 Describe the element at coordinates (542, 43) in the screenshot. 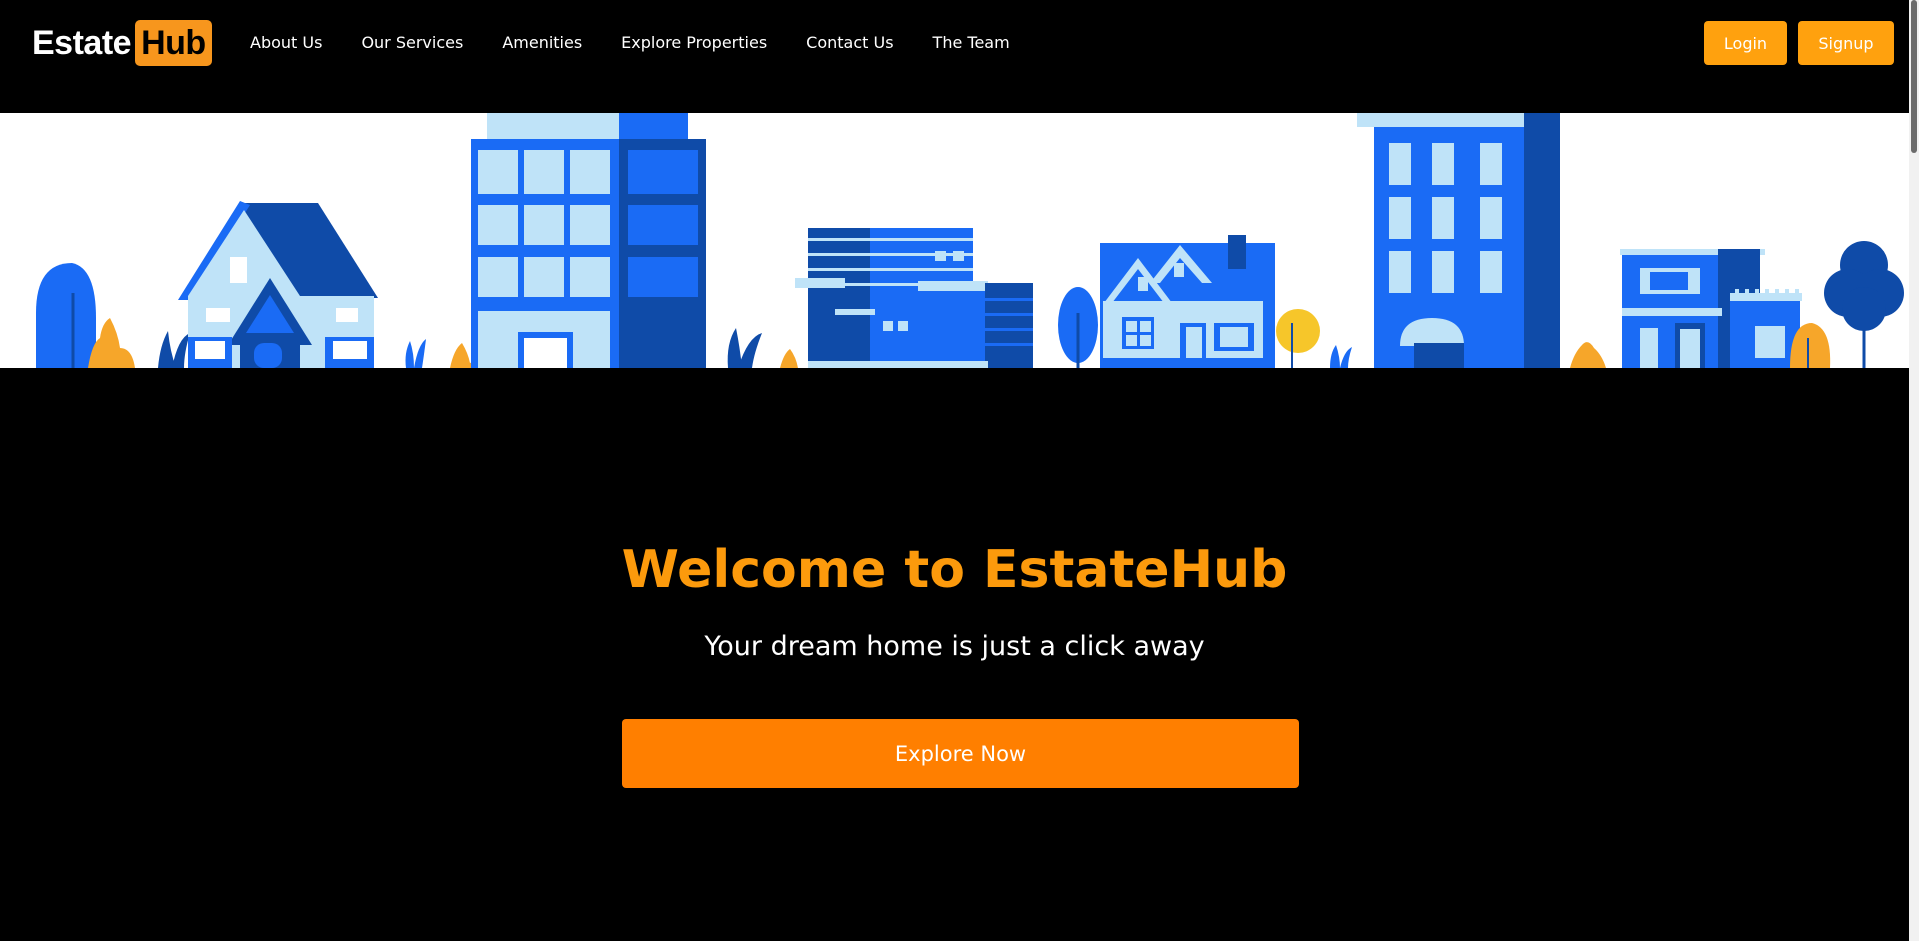

I see `nav-link-amenities: Amenities` at that location.